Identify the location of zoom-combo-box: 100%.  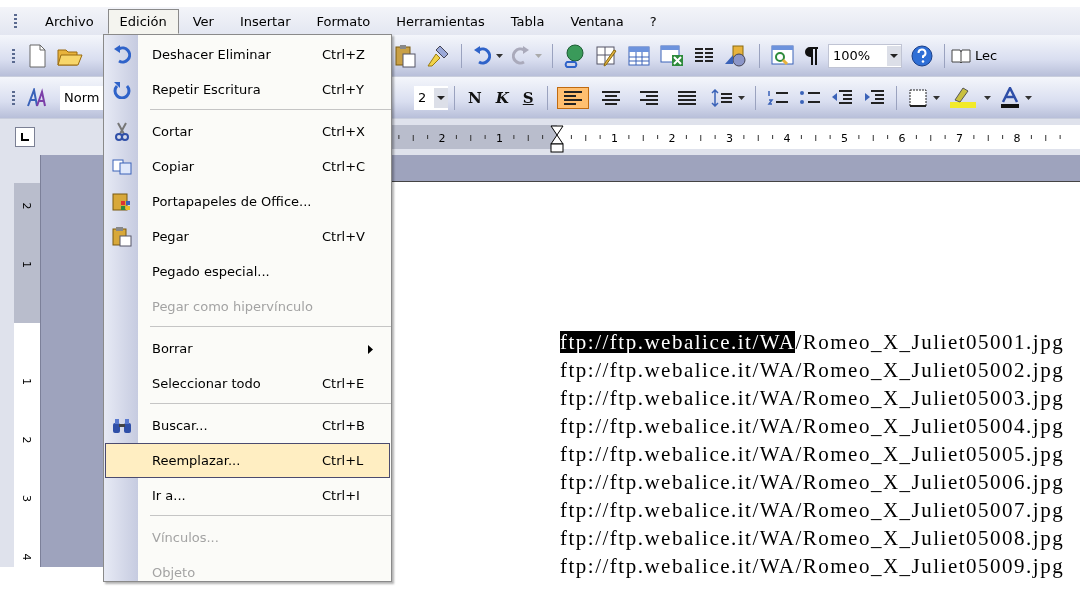
(865, 55).